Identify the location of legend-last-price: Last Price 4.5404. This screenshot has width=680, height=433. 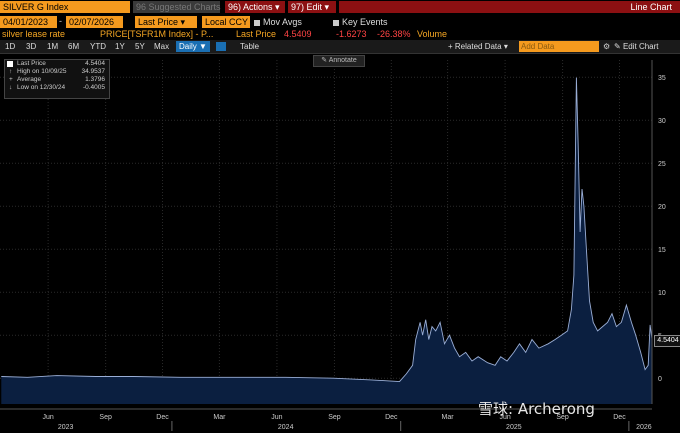
(57, 64).